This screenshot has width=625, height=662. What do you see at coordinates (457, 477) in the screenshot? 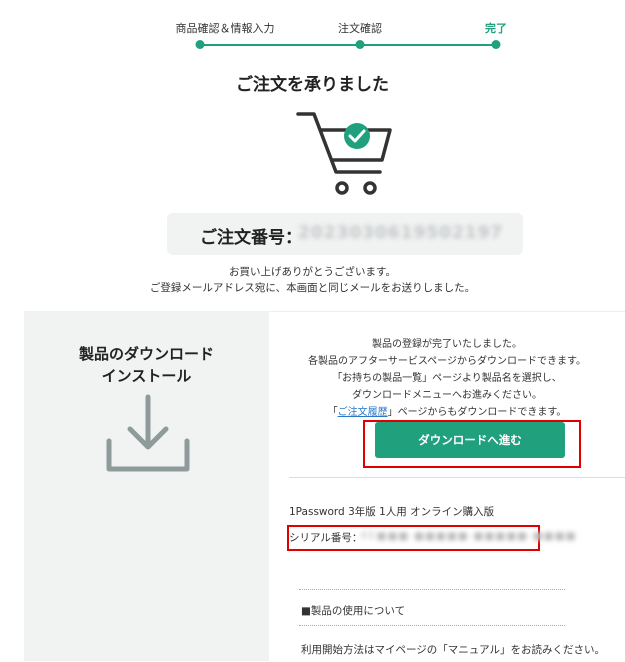
I see `divider` at bounding box center [457, 477].